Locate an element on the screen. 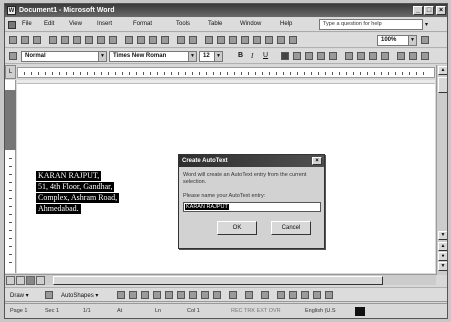  spelling-status-icon is located at coordinates (360, 311).